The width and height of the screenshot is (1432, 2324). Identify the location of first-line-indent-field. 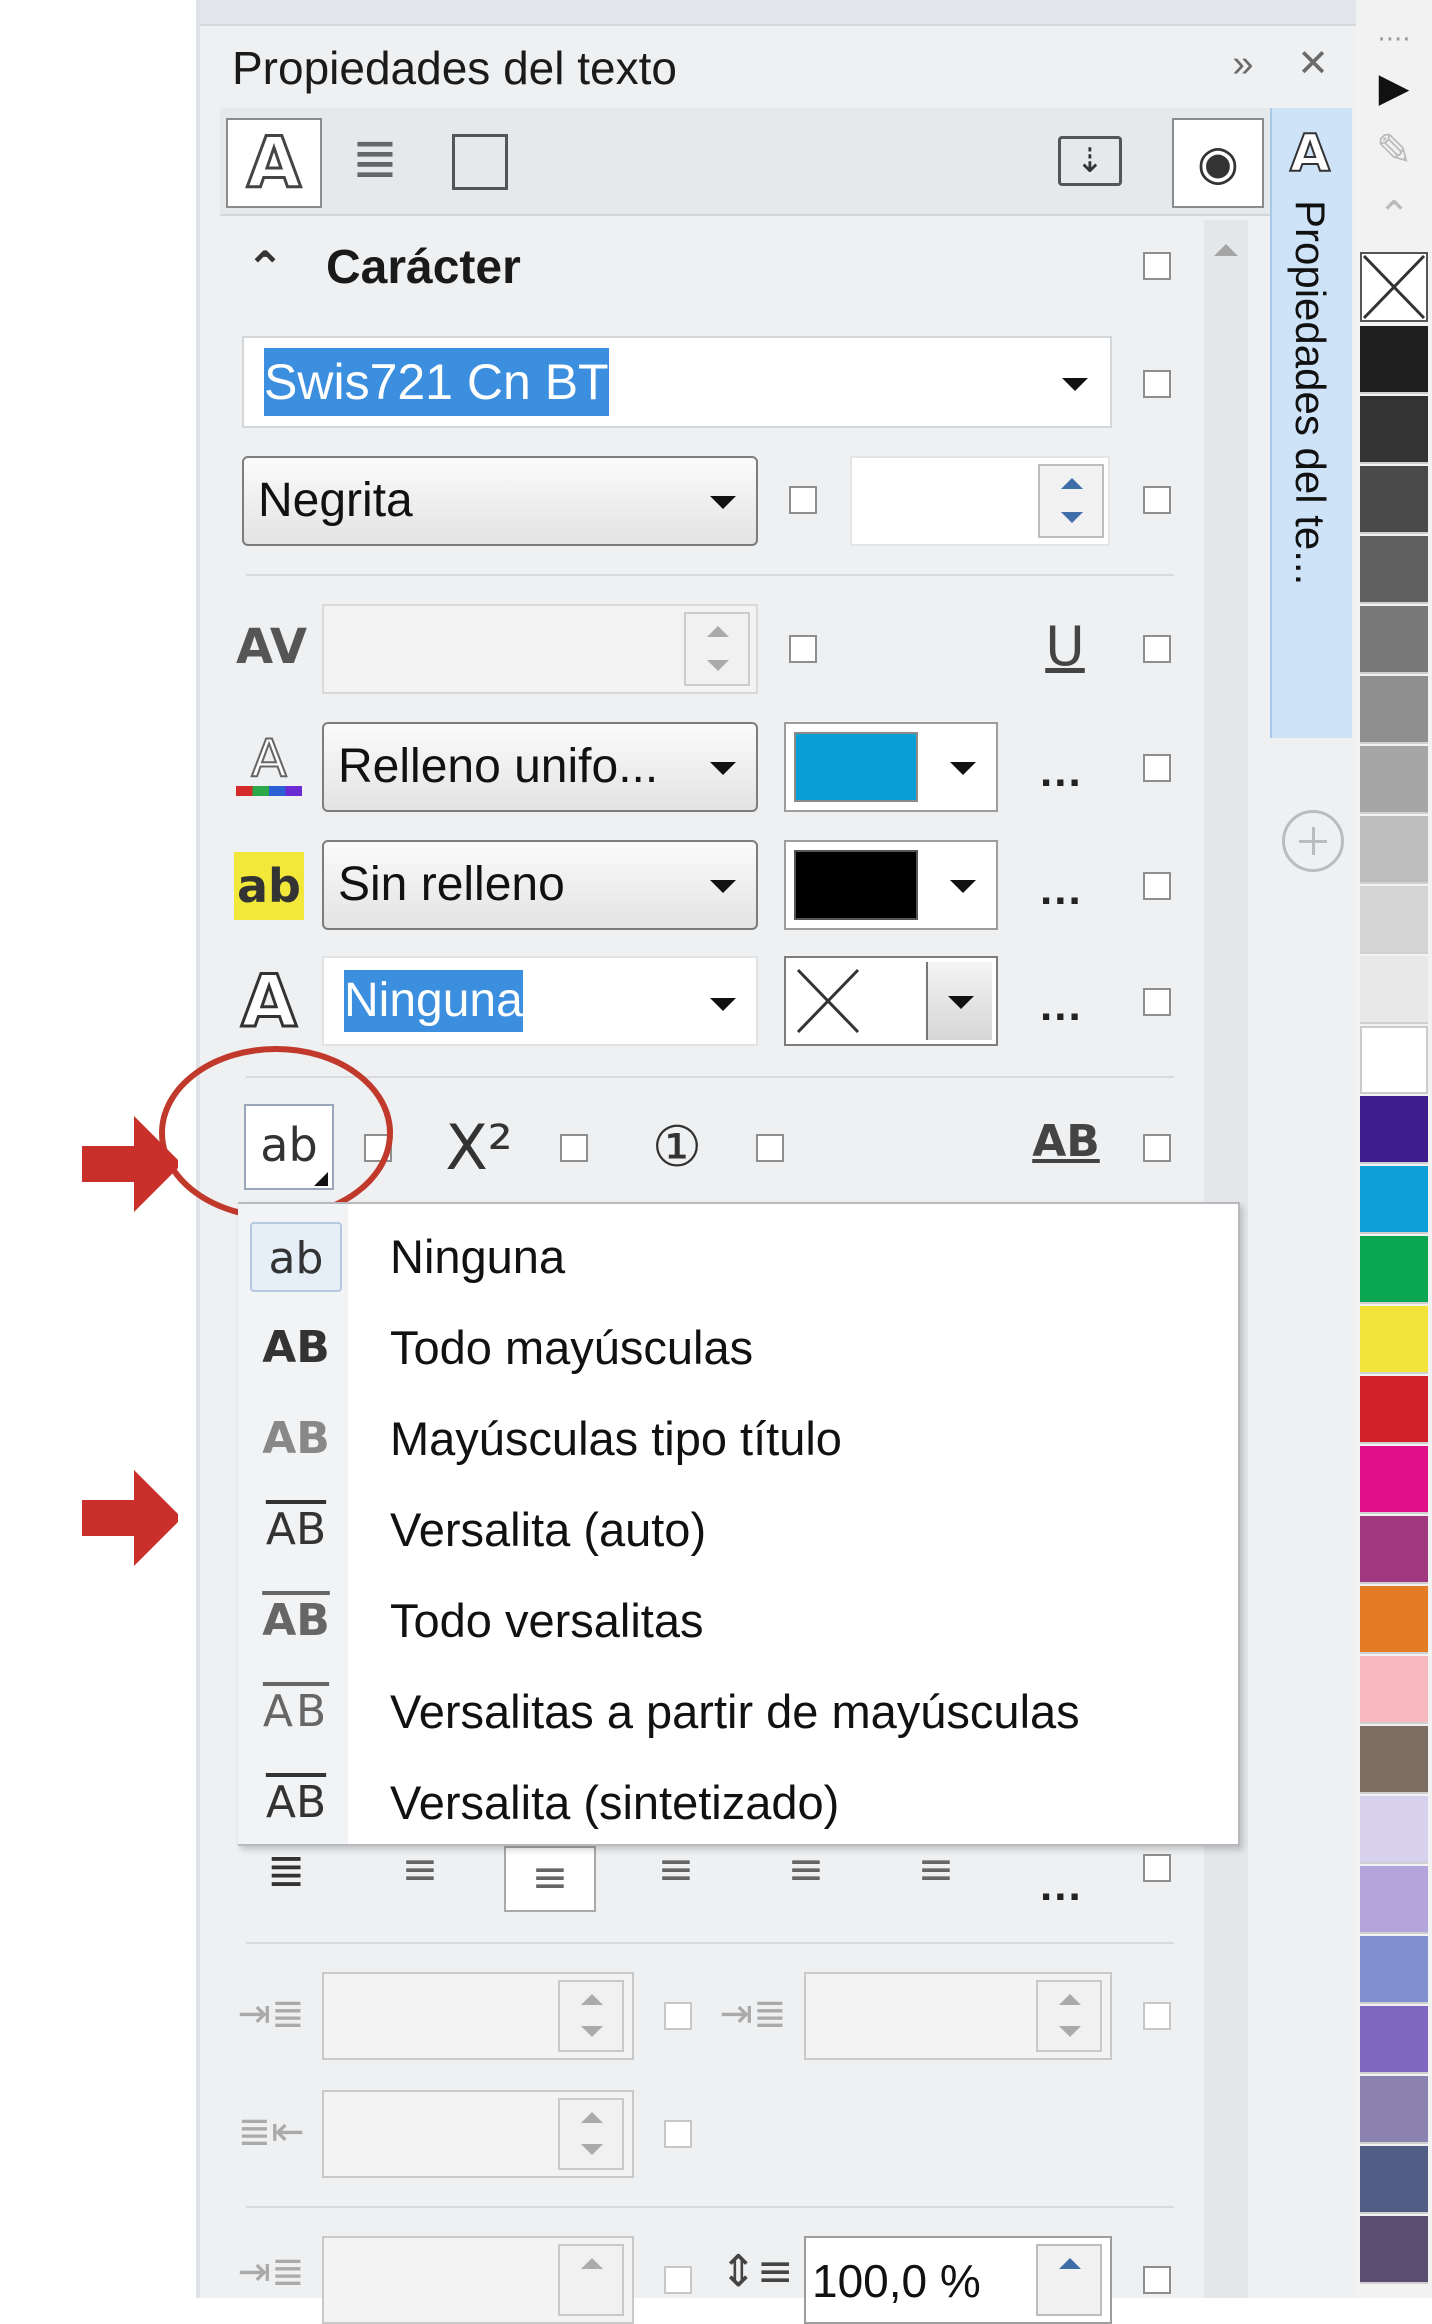
(958, 2016).